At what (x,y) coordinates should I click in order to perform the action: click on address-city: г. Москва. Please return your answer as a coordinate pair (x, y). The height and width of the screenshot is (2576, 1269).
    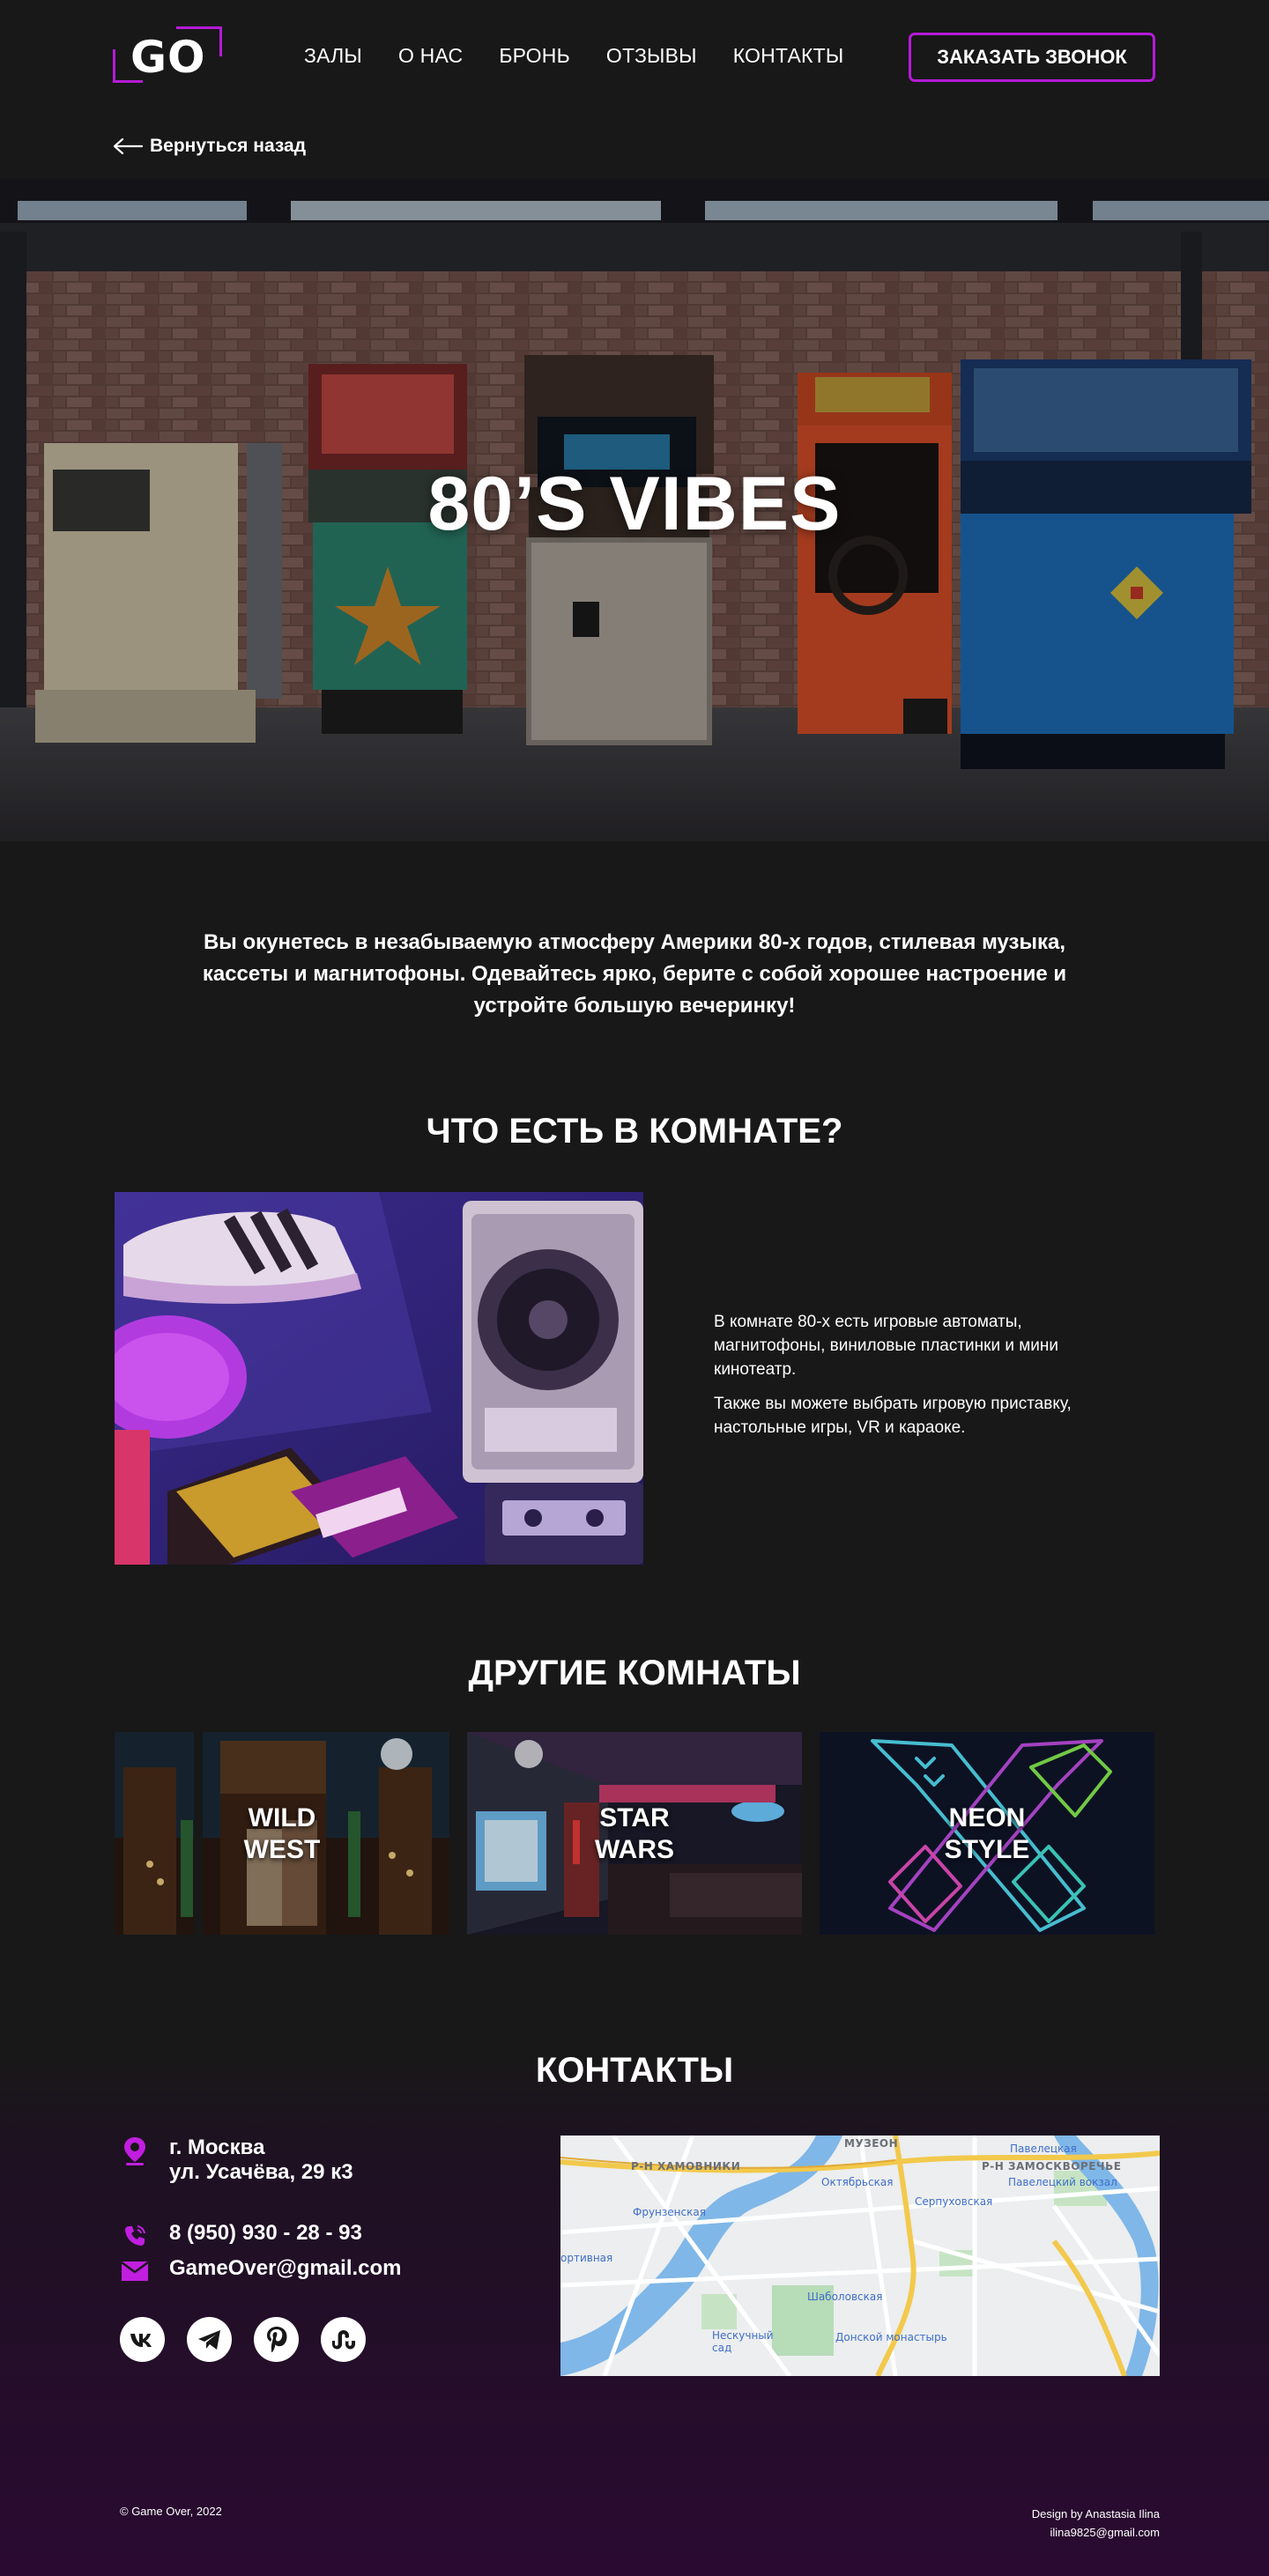
    Looking at the image, I should click on (217, 2147).